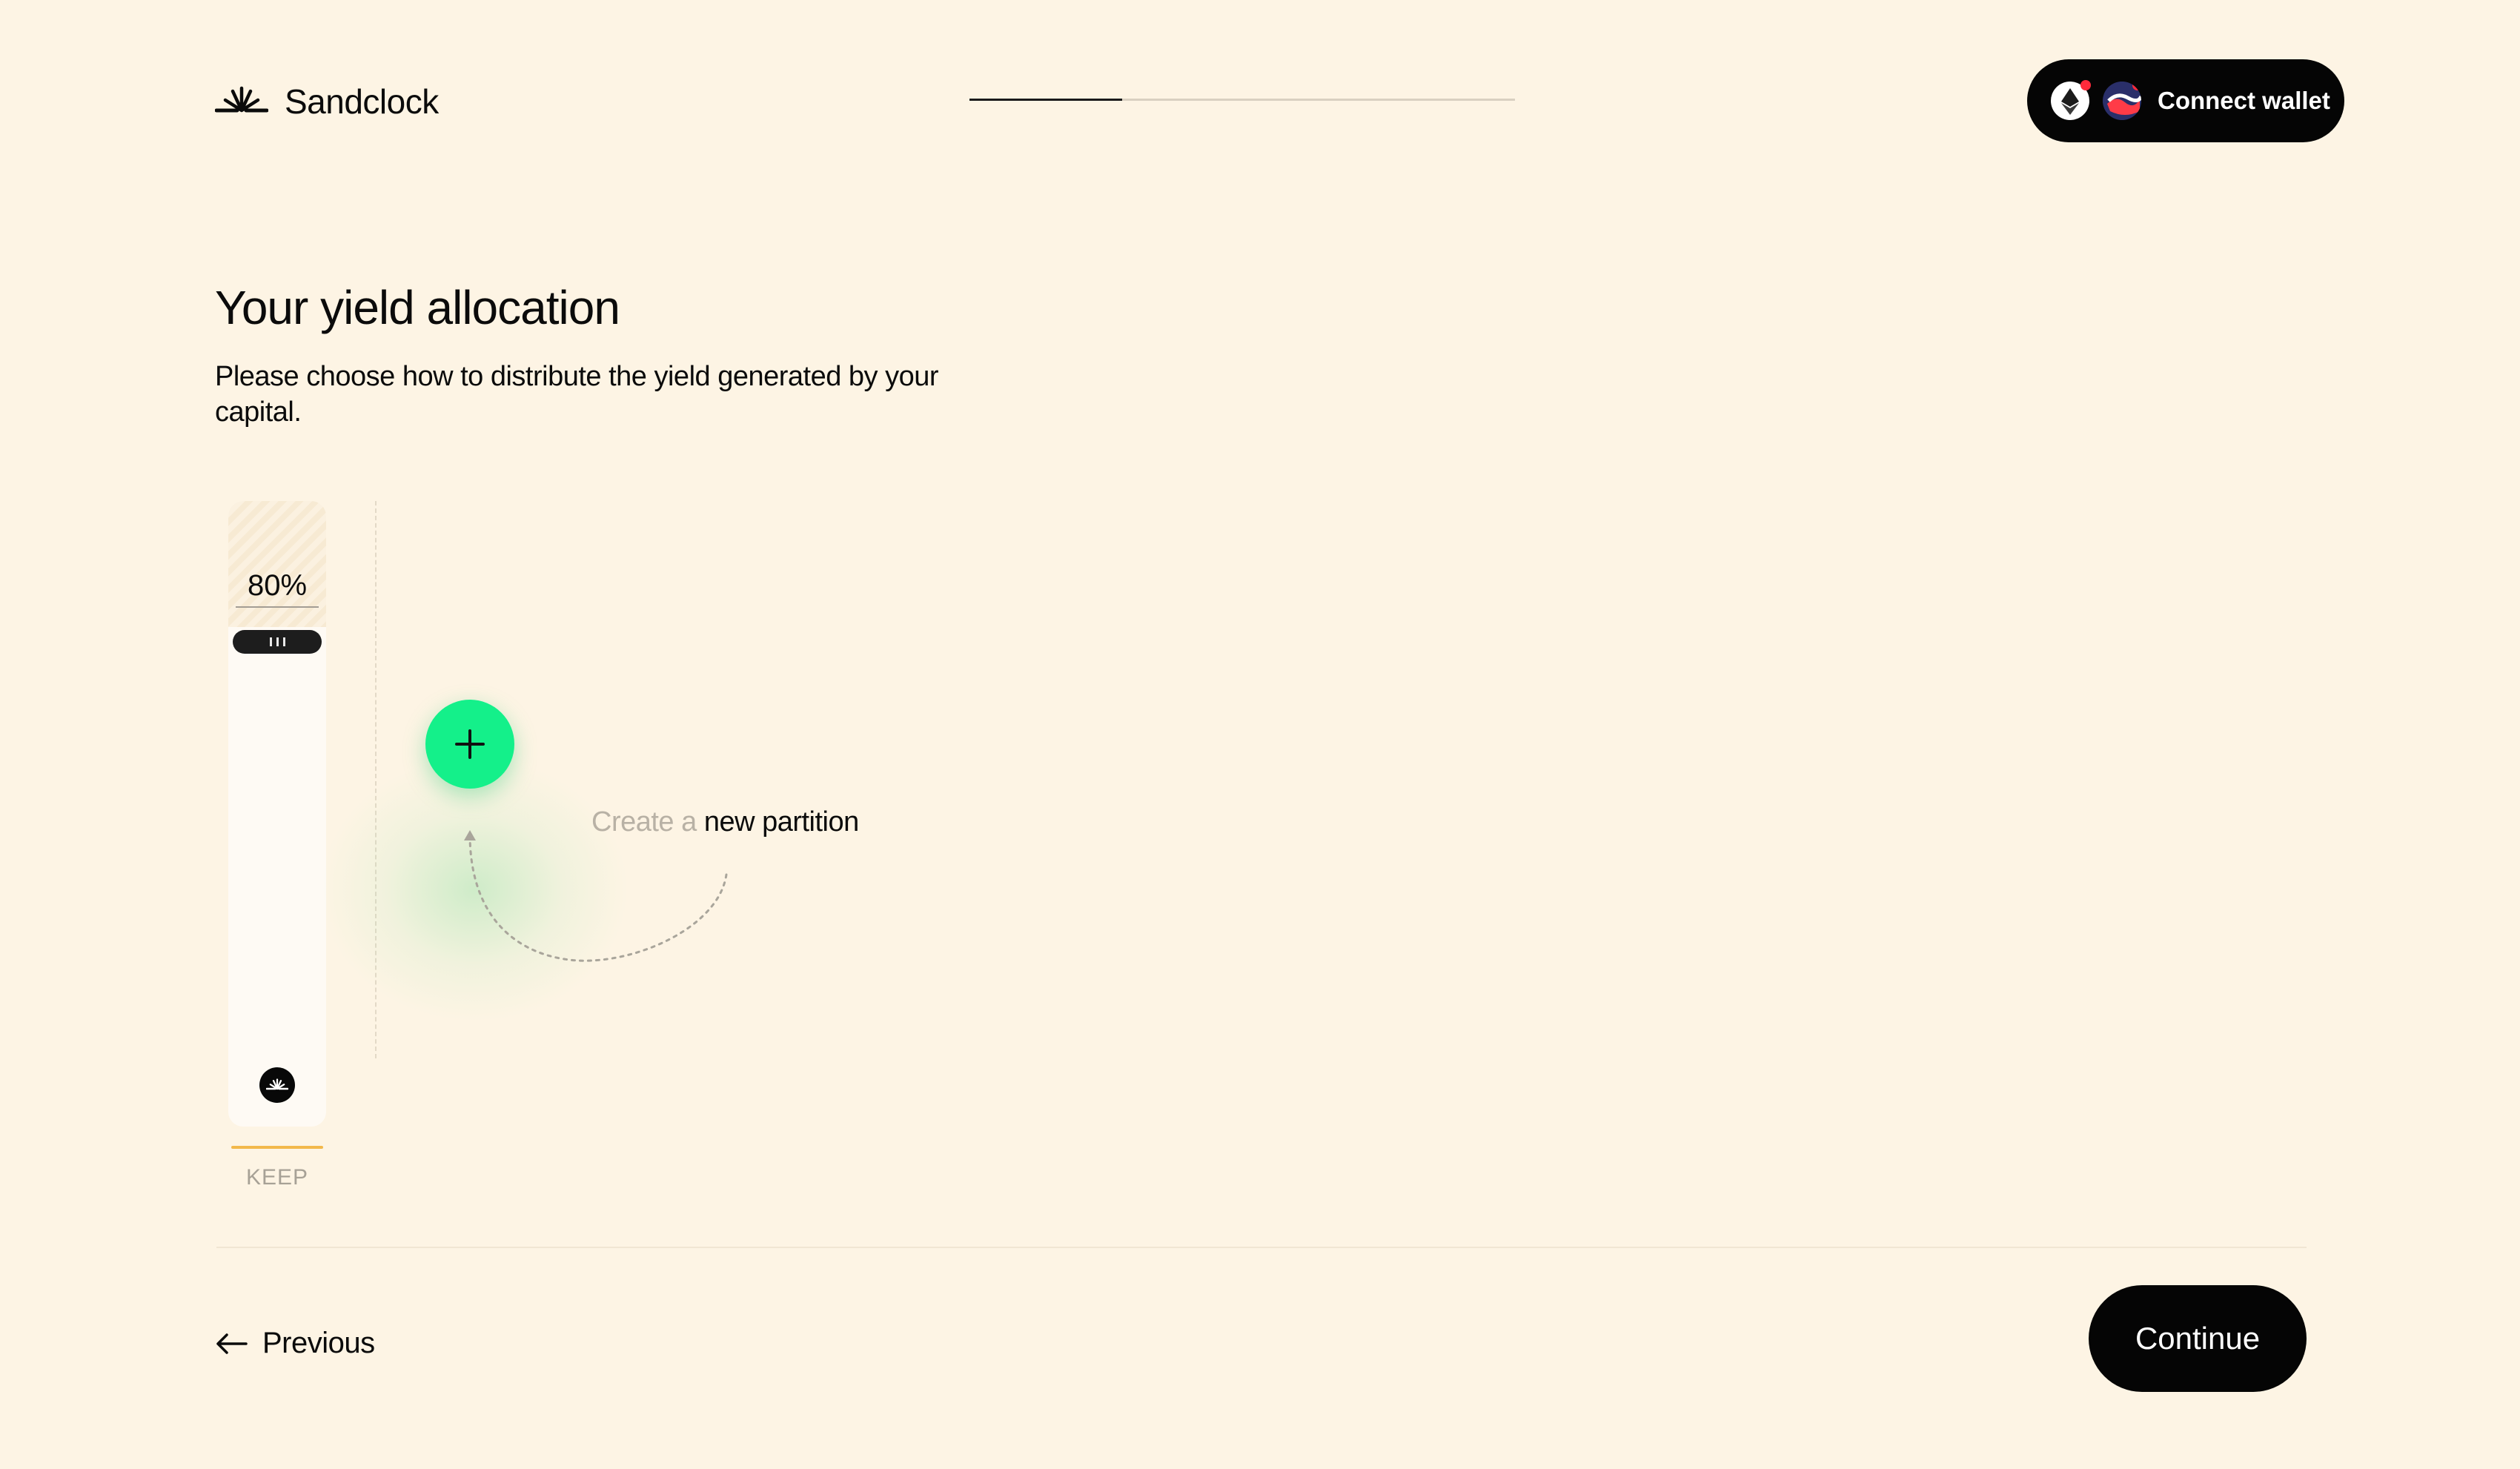 Image resolution: width=2520 pixels, height=1469 pixels. What do you see at coordinates (418, 307) in the screenshot?
I see `page-title: Your yield allocation` at bounding box center [418, 307].